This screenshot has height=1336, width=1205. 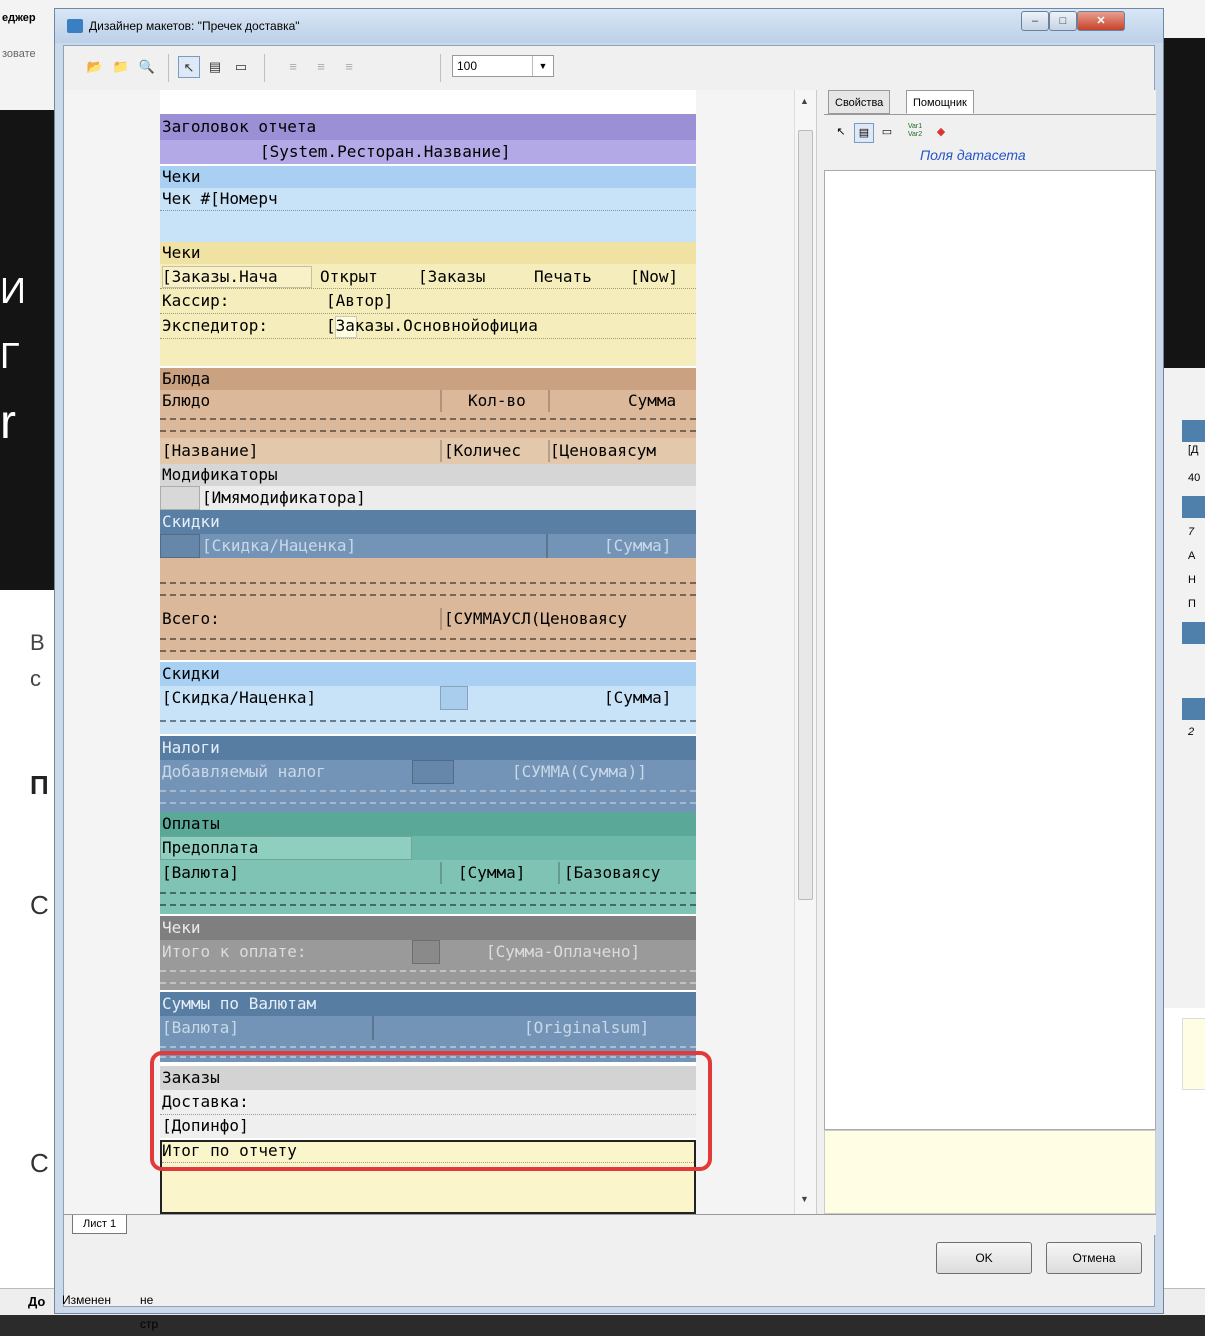 I want to click on print-preview-icon: 🔍, so click(x=147, y=67).